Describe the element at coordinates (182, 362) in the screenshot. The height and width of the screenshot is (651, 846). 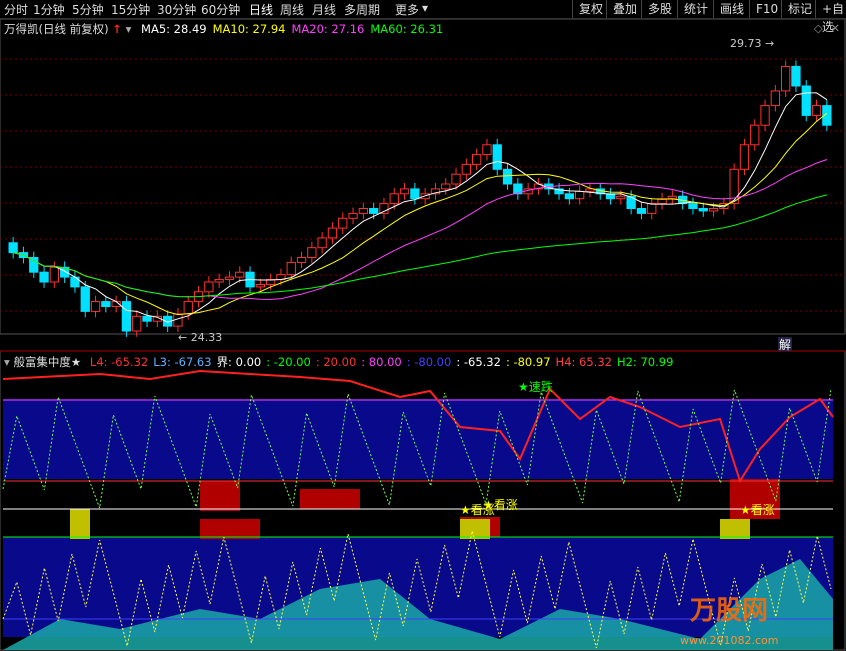
I see `indicator-param-1: L3: -67.63` at that location.